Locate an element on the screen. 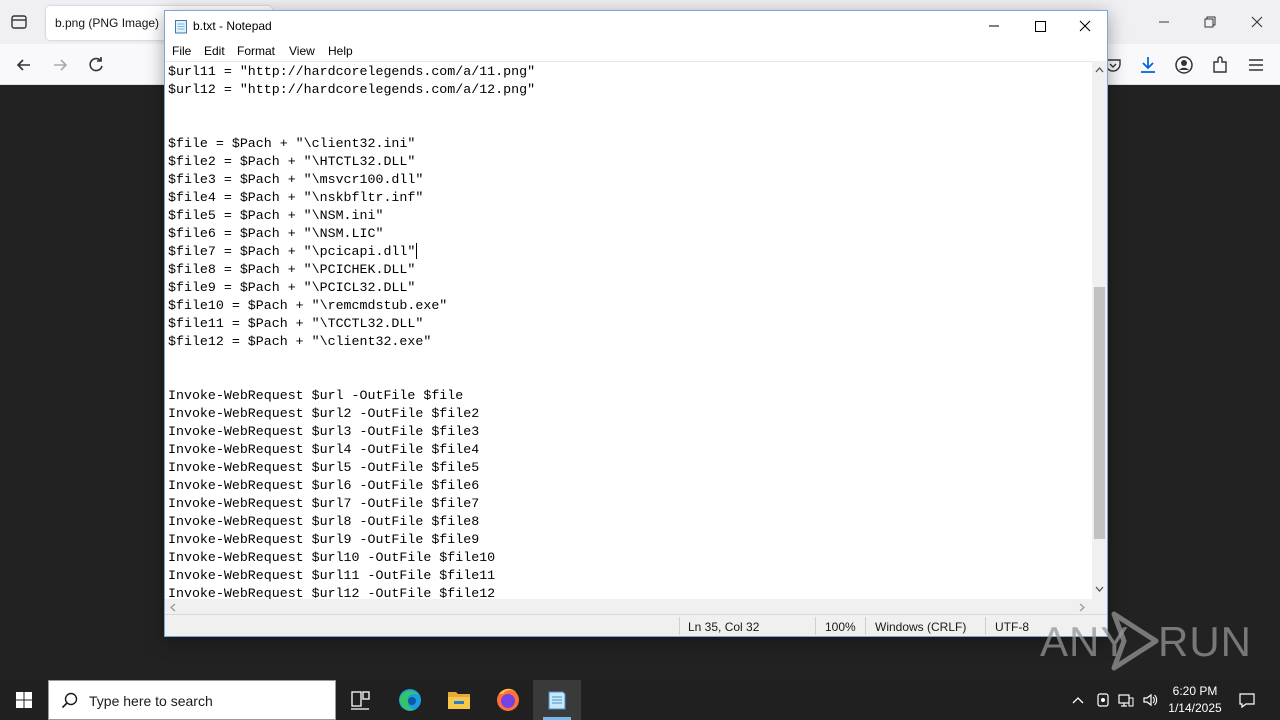 Image resolution: width=1280 pixels, height=720 pixels. menu-format: Format is located at coordinates (256, 51).